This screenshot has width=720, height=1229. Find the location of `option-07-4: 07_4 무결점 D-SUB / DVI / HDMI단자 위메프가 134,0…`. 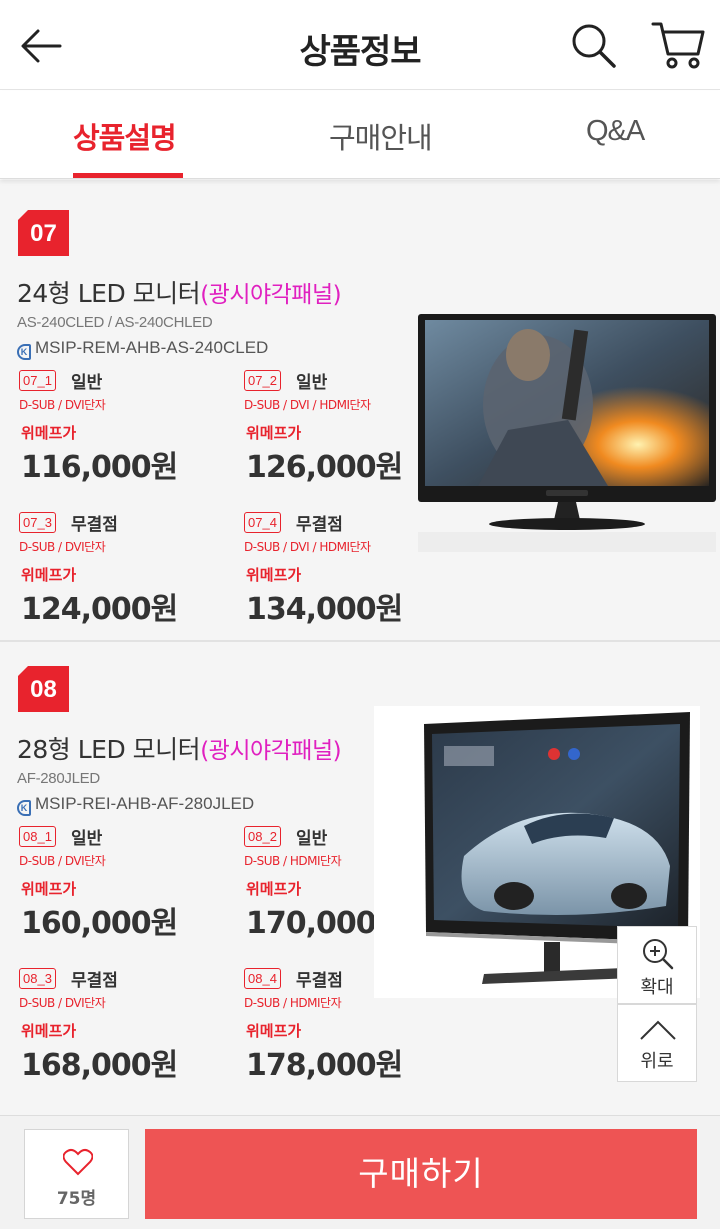

option-07-4: 07_4 무결점 D-SUB / DVI / HDMI단자 위메프가 134,0… is located at coordinates (344, 577).